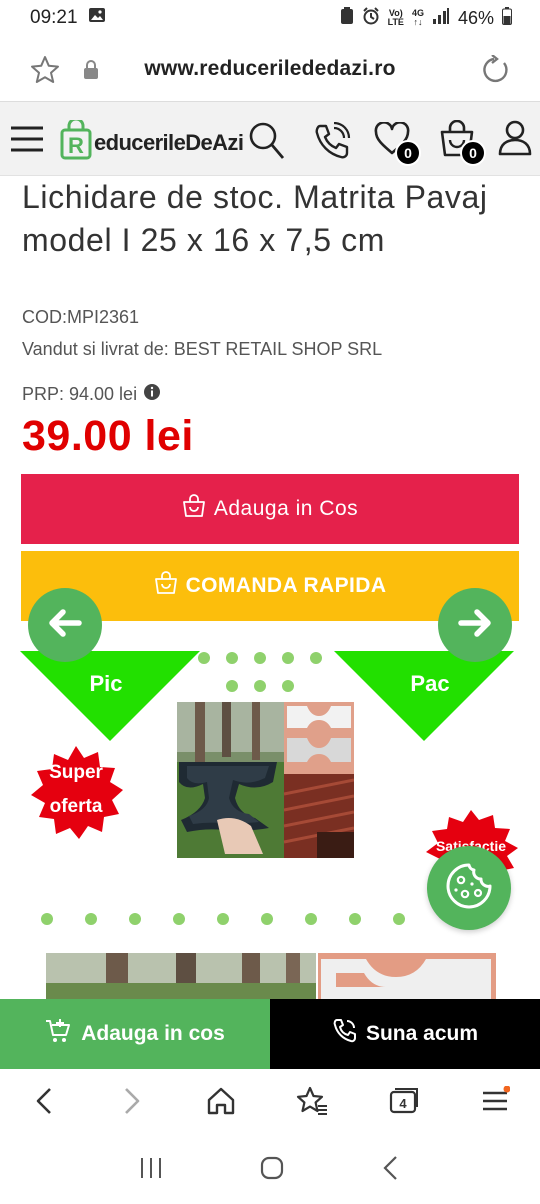  What do you see at coordinates (108, 436) in the screenshot?
I see `product-price: 39.00 lei` at bounding box center [108, 436].